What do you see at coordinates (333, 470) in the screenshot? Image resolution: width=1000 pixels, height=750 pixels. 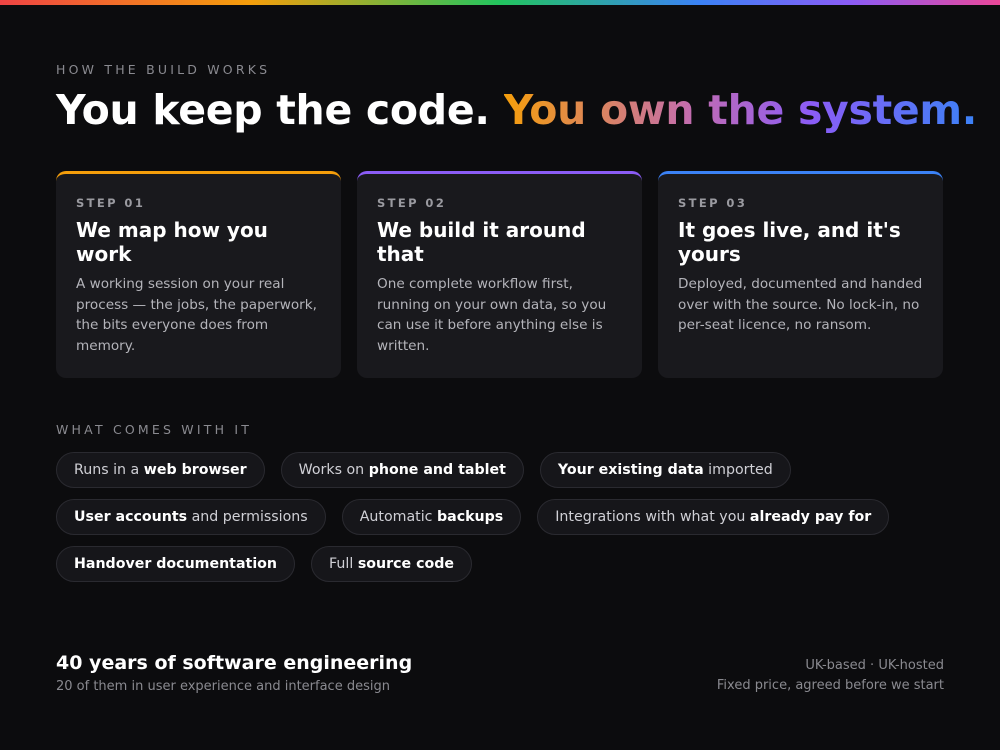 I see `chip-text: Works on` at bounding box center [333, 470].